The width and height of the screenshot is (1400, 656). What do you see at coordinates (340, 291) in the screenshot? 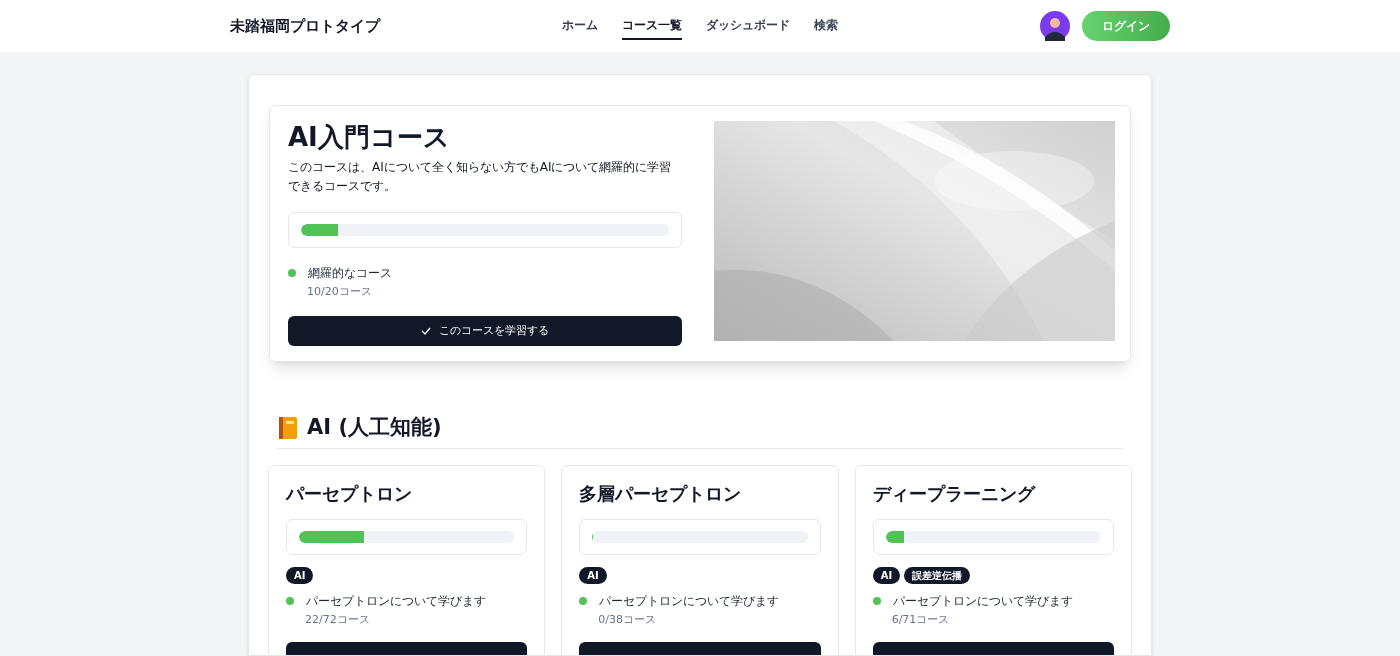
I see `course-count: 10/20コース` at bounding box center [340, 291].